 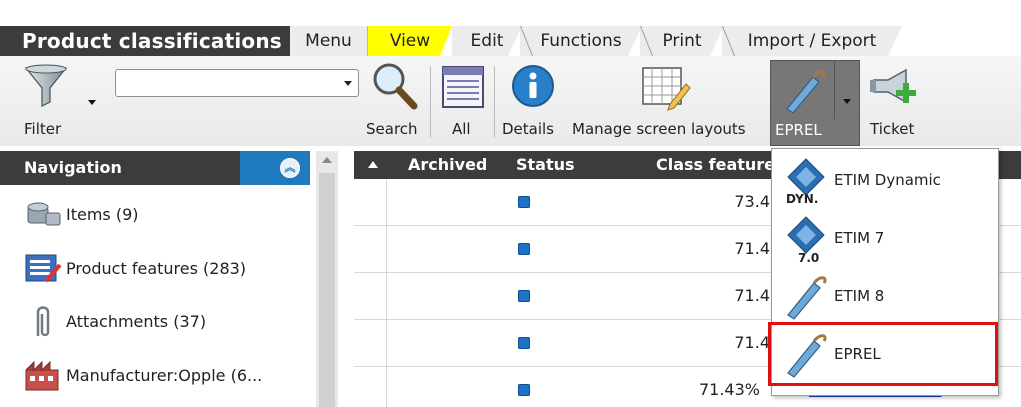 I want to click on eprel-split-button: EPREL, so click(x=815, y=103).